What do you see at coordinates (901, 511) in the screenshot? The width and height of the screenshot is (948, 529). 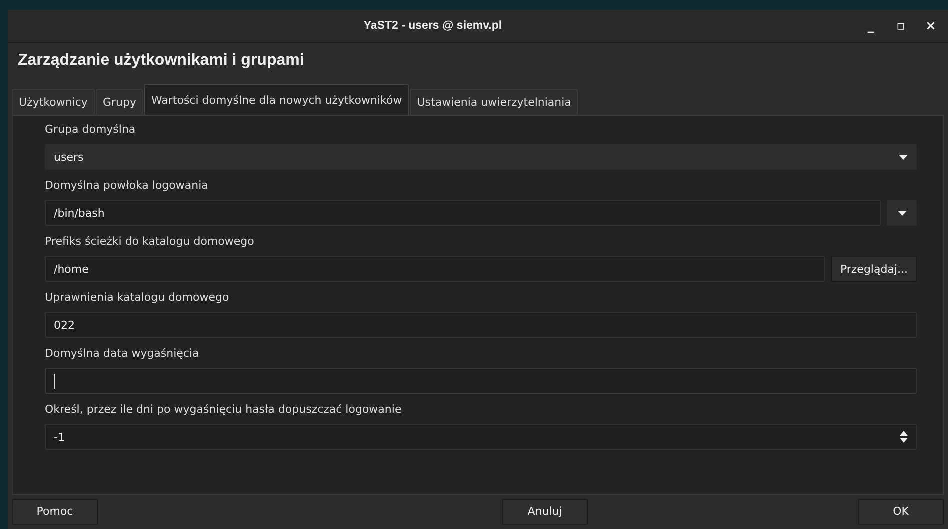 I see `ok-button: OK` at bounding box center [901, 511].